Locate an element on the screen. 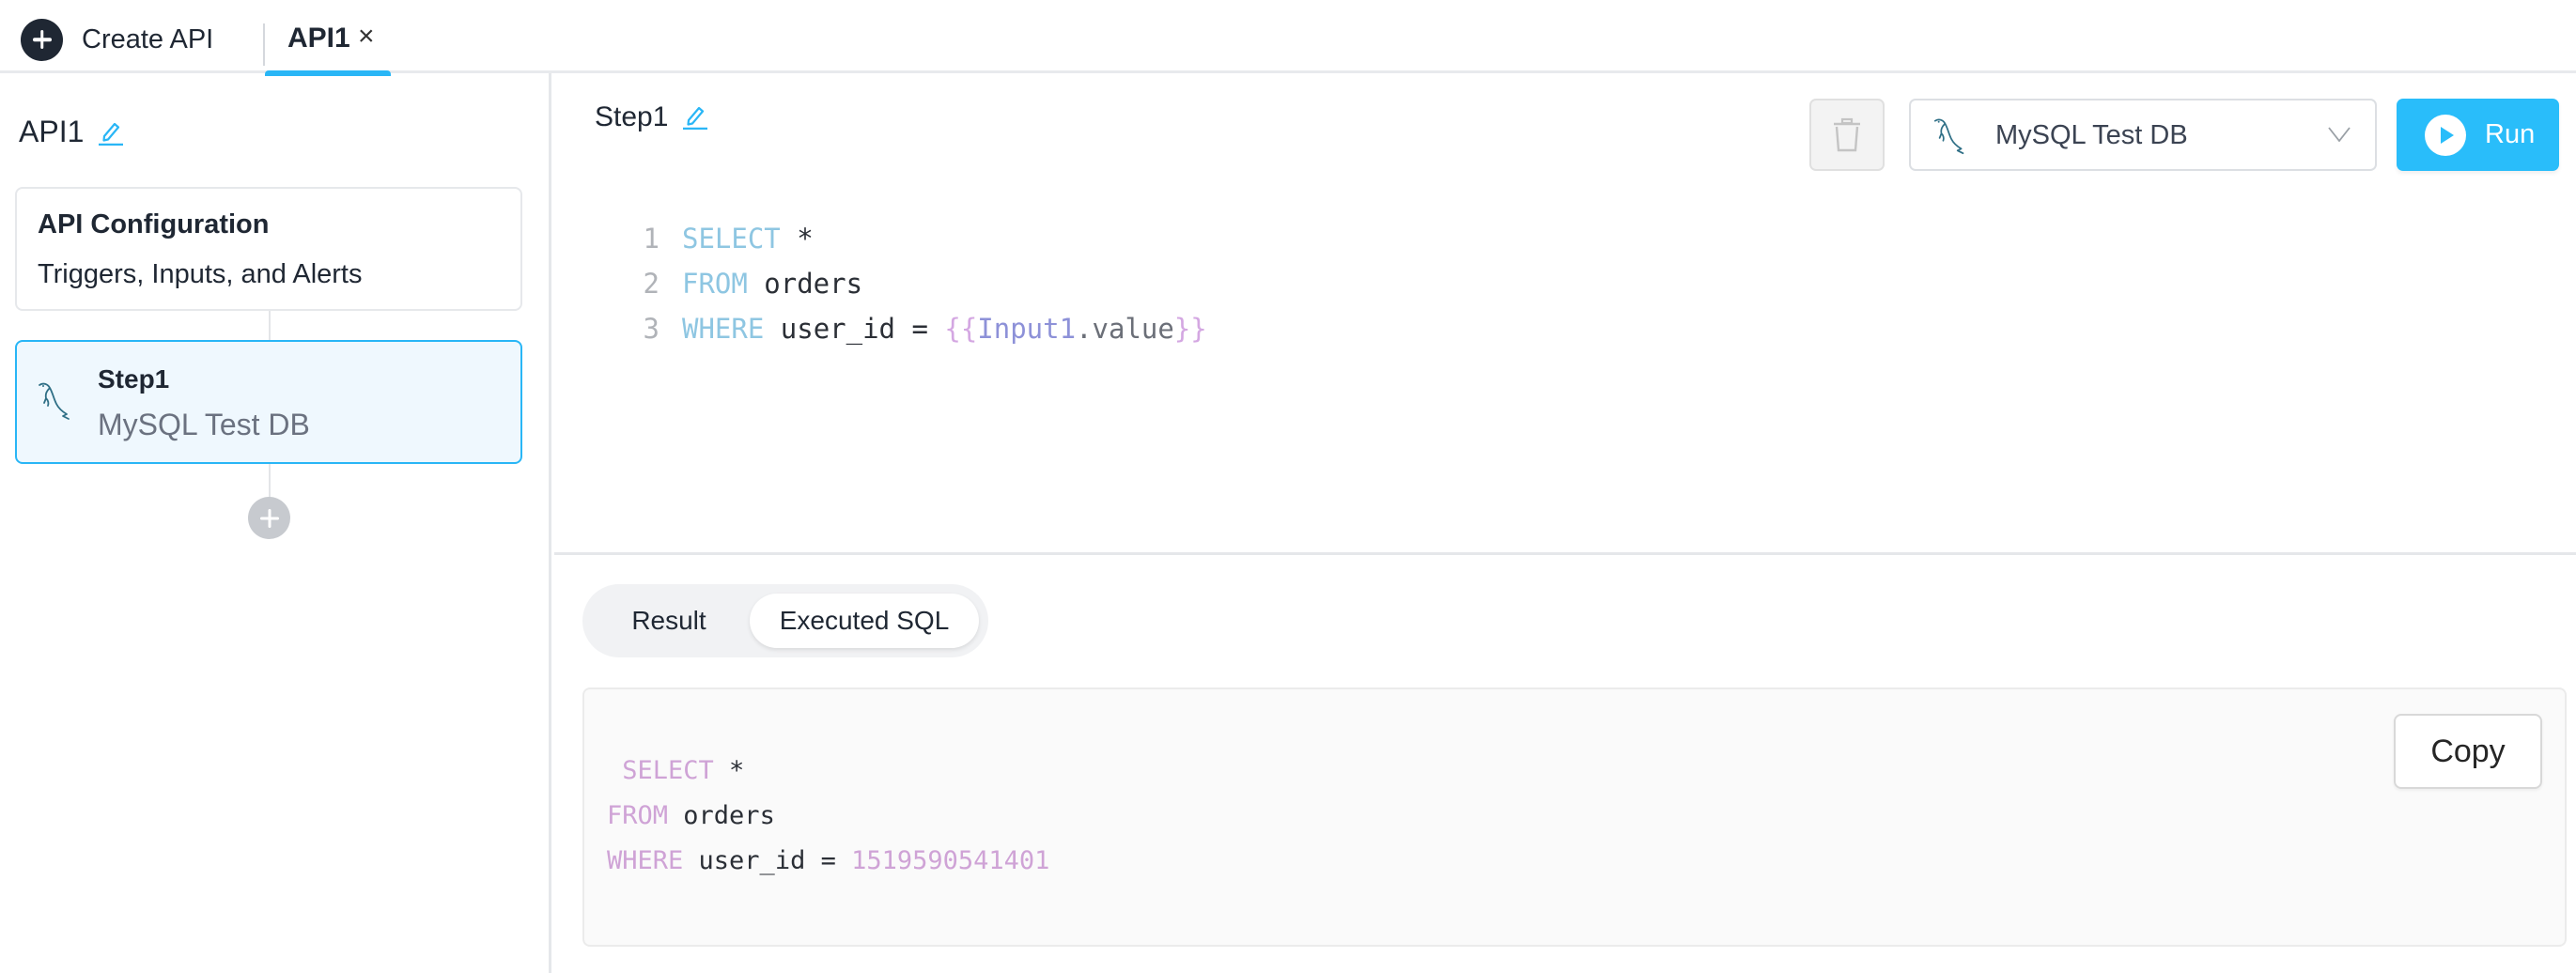  create-api-button: Create API is located at coordinates (117, 39).